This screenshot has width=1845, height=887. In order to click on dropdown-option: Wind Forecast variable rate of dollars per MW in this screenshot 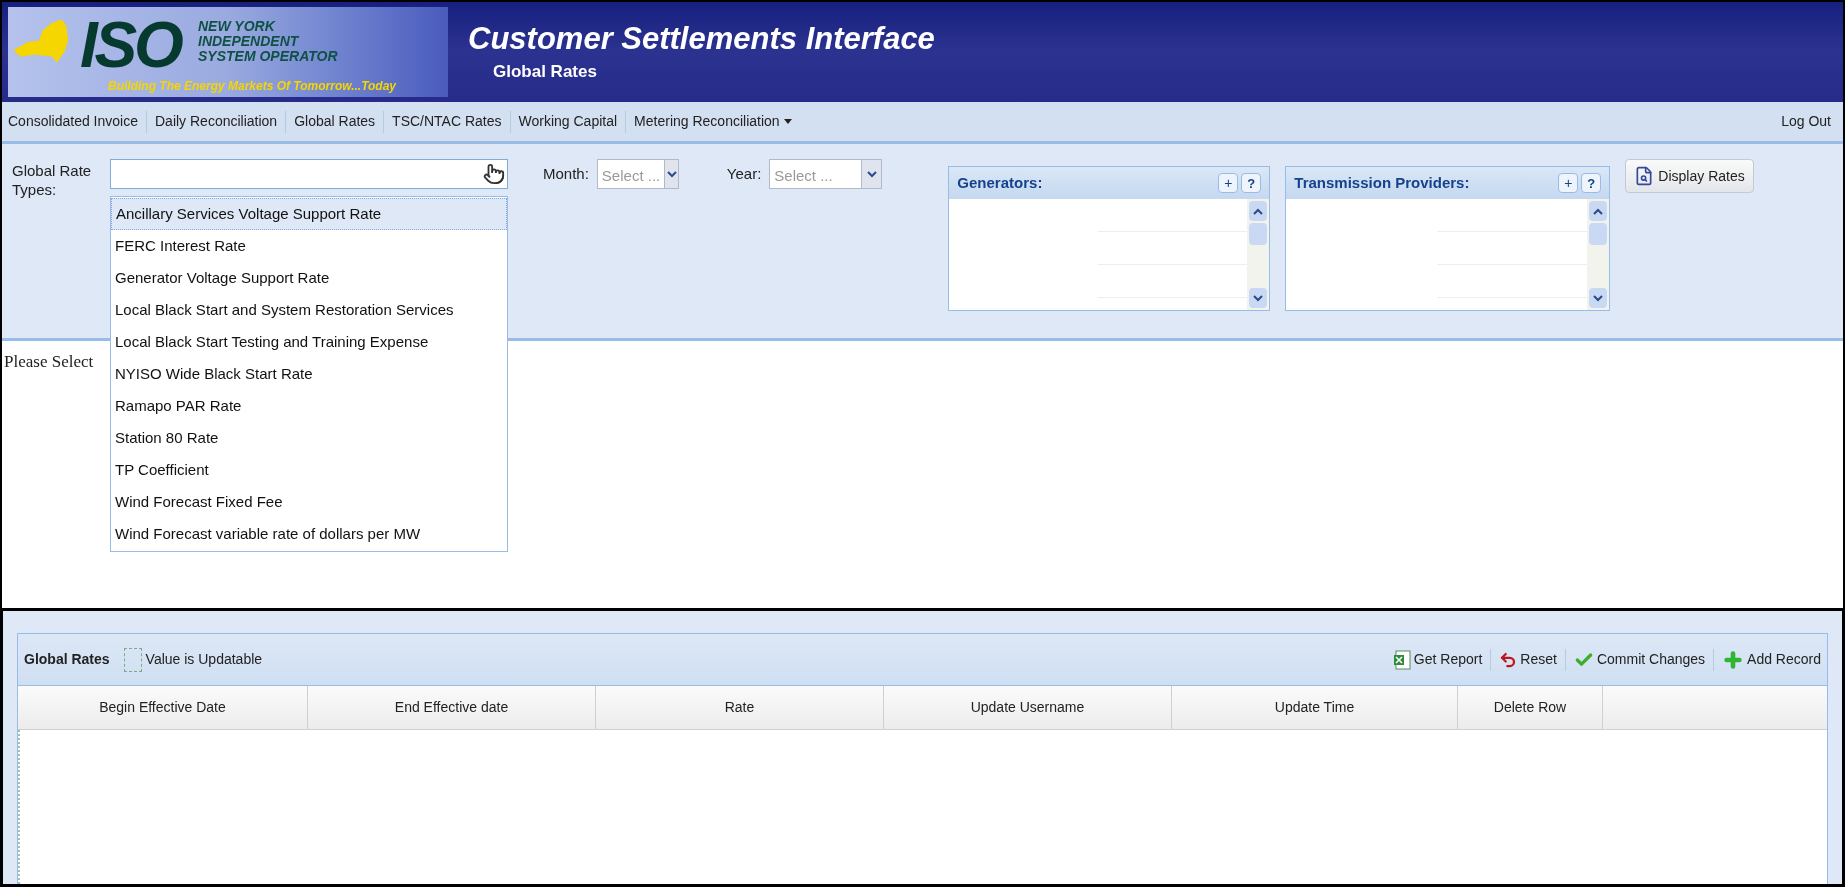, I will do `click(309, 534)`.